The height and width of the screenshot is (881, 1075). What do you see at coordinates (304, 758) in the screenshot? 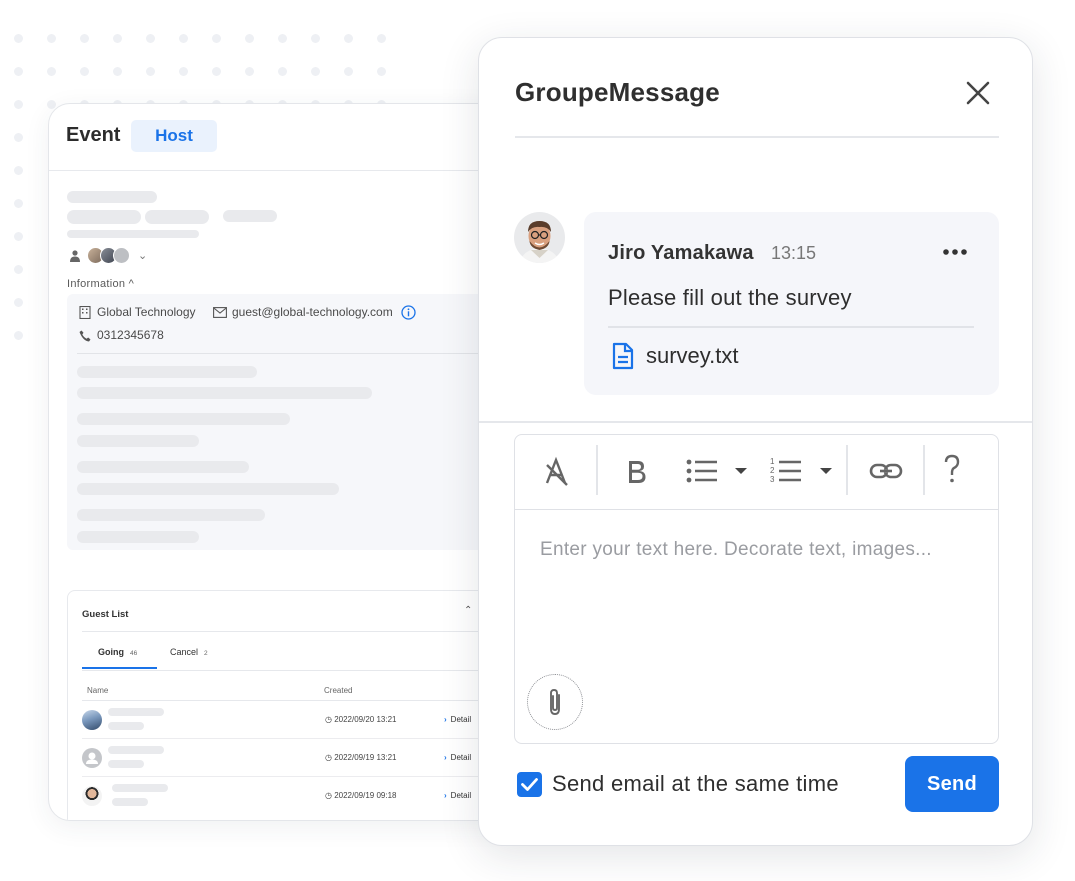
I see `table-row: ◷ 2022/09/19 13:21 › Detail` at bounding box center [304, 758].